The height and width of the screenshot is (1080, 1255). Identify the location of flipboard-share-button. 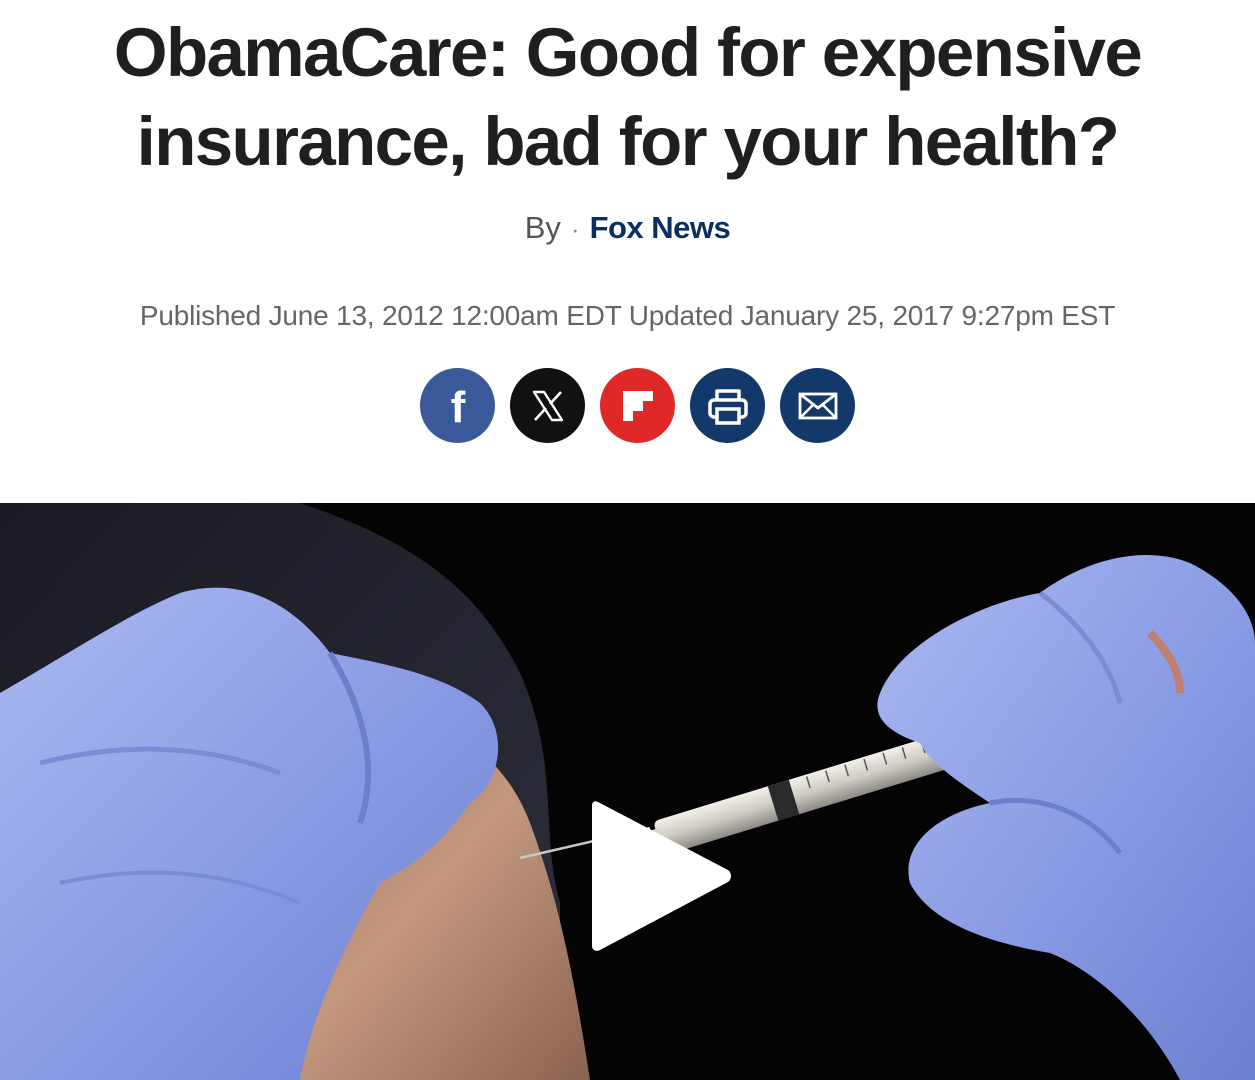
(637, 405).